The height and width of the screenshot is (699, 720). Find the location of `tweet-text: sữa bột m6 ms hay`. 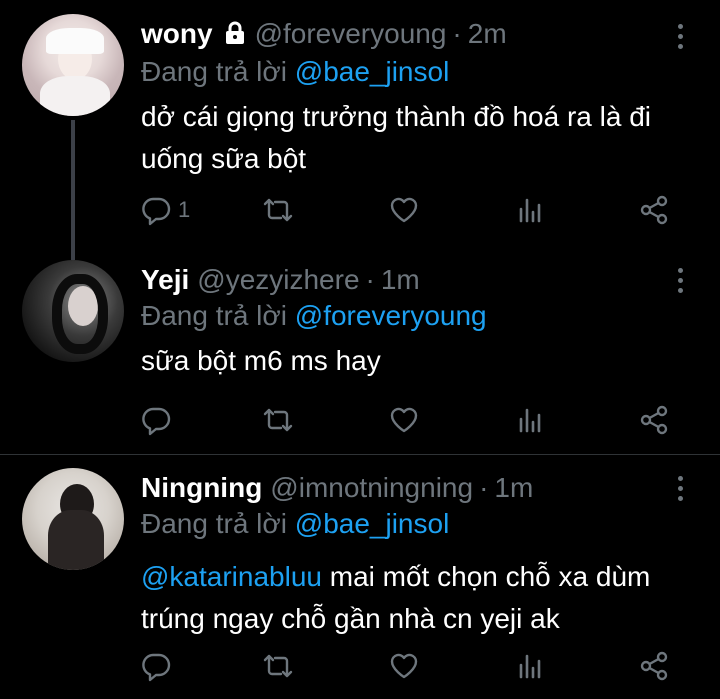

tweet-text: sữa bột m6 ms hay is located at coordinates (421, 361).